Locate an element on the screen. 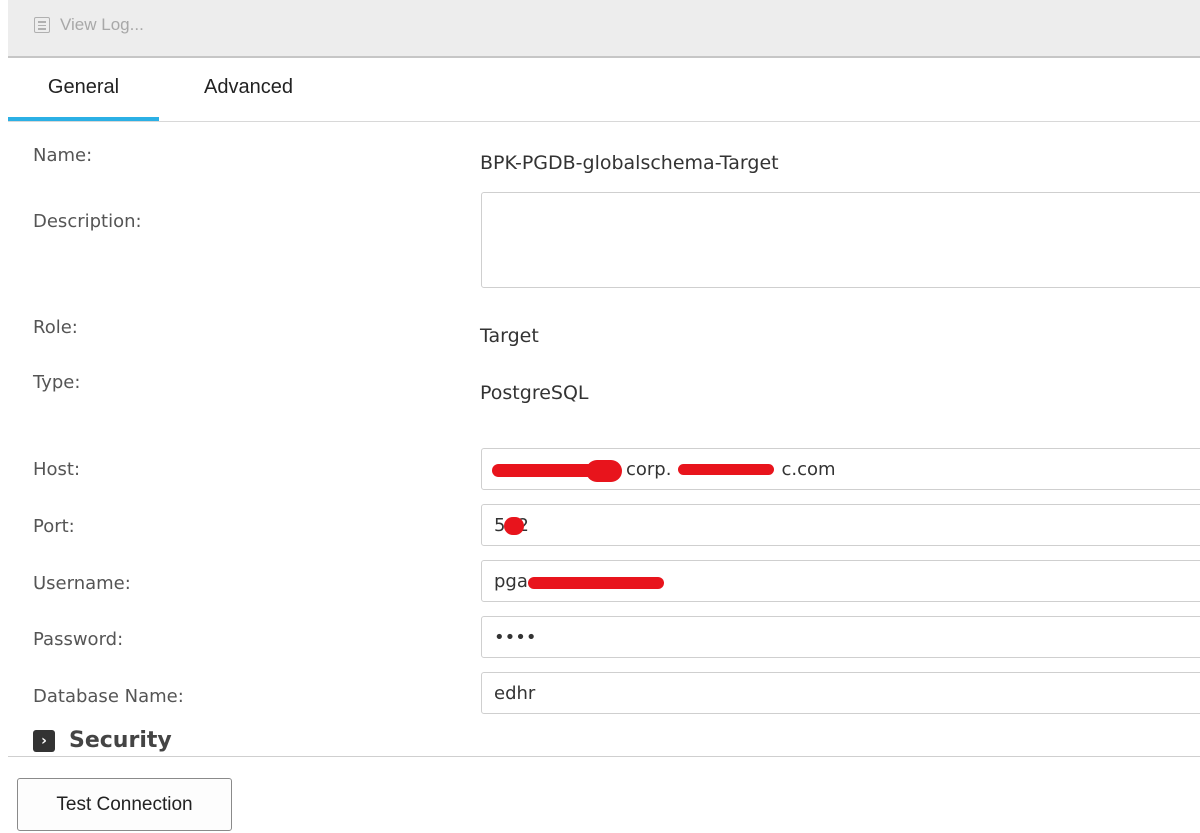 This screenshot has width=1200, height=833. host-field: corp. c.com is located at coordinates (840, 469).